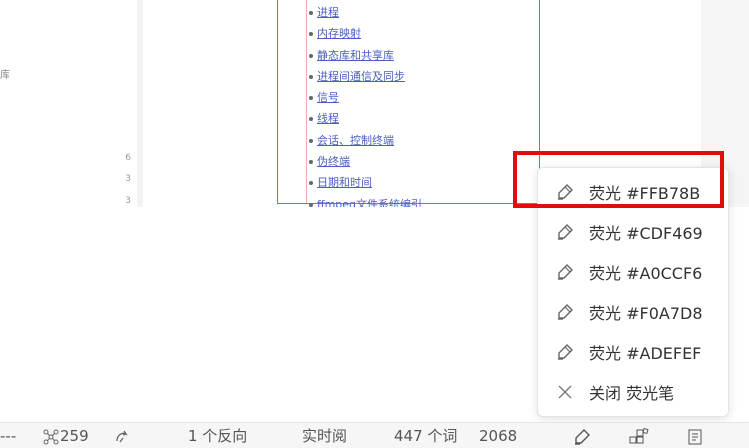 This screenshot has height=448, width=749. What do you see at coordinates (306, 101) in the screenshot?
I see `toc-divider` at bounding box center [306, 101].